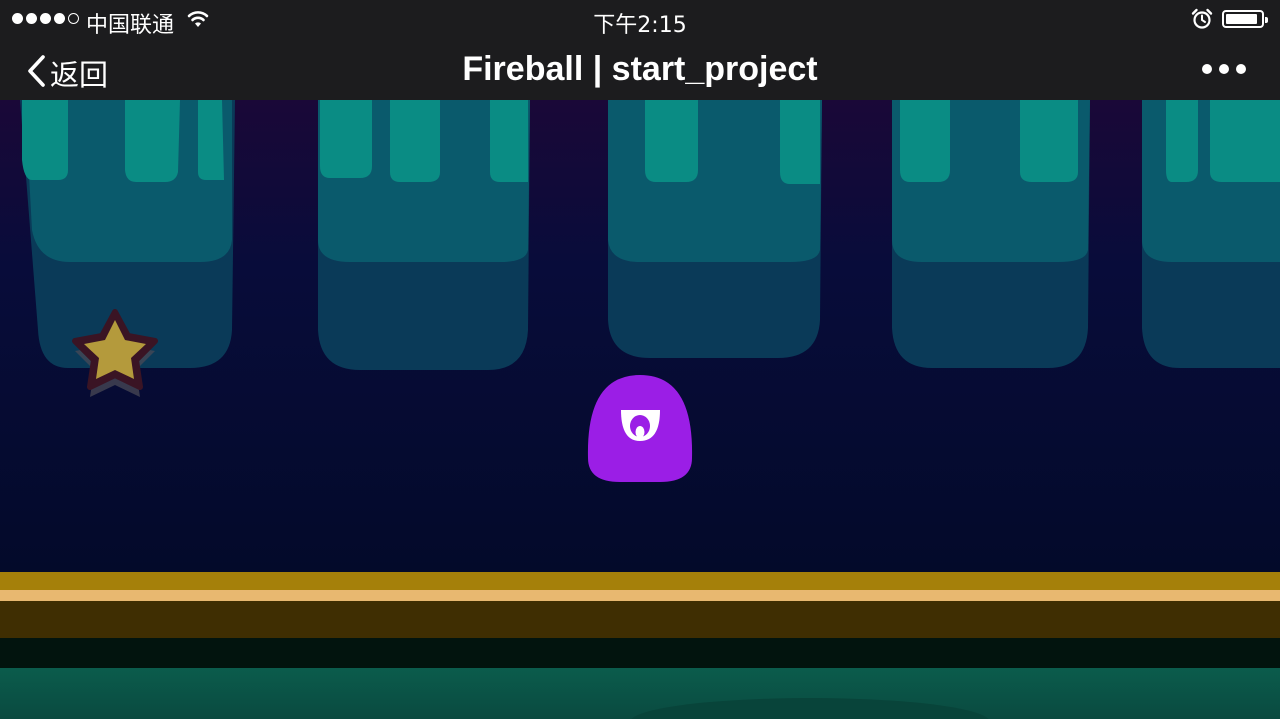 The height and width of the screenshot is (719, 1280). I want to click on page-title: Fireball | start_project, so click(640, 69).